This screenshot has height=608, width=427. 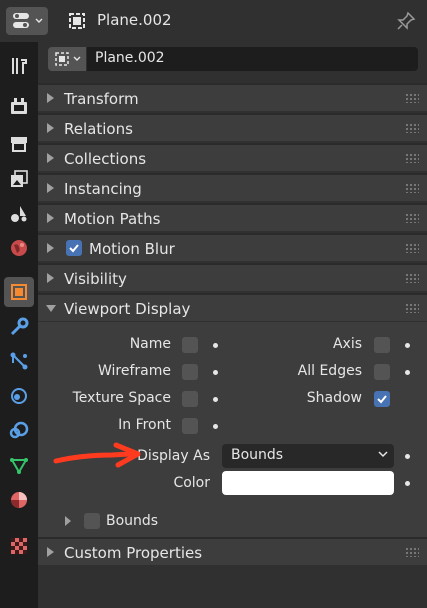 I want to click on tab-view-layer, so click(x=19, y=179).